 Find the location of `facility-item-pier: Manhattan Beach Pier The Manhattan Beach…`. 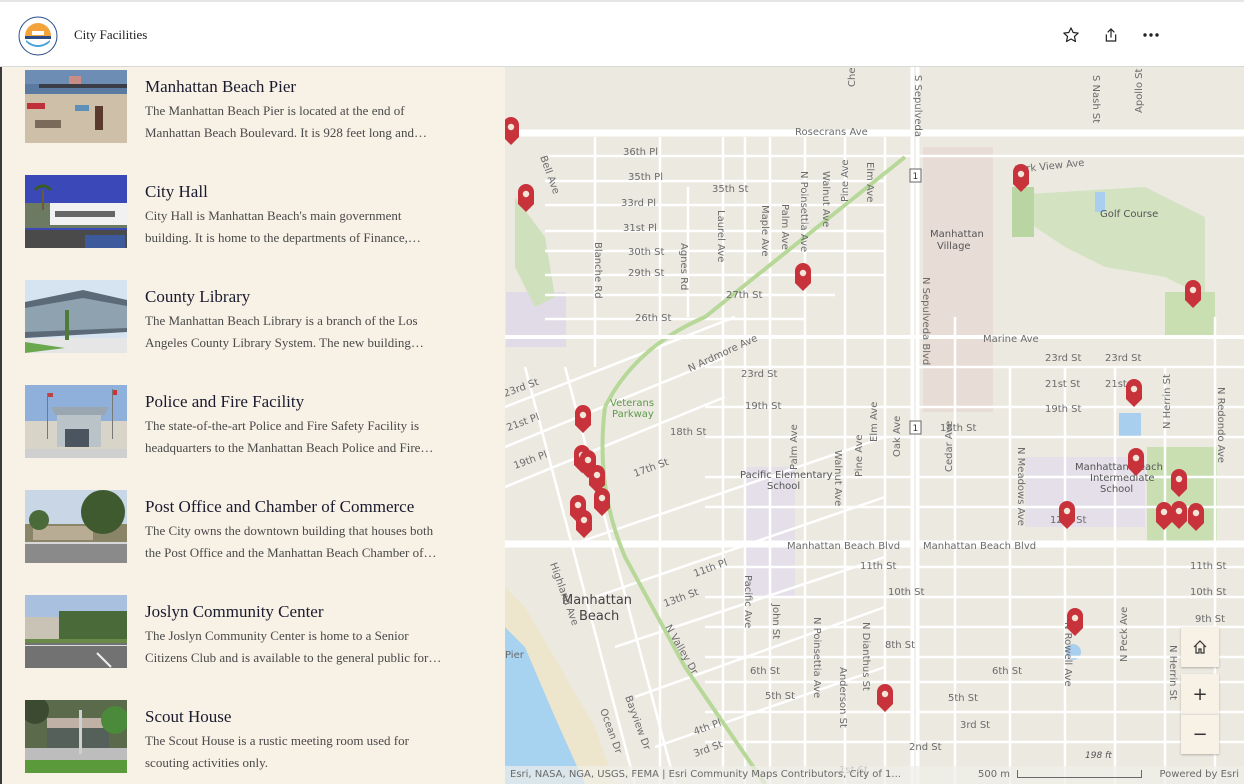

facility-item-pier: Manhattan Beach Pier The Manhattan Beach… is located at coordinates (260, 110).